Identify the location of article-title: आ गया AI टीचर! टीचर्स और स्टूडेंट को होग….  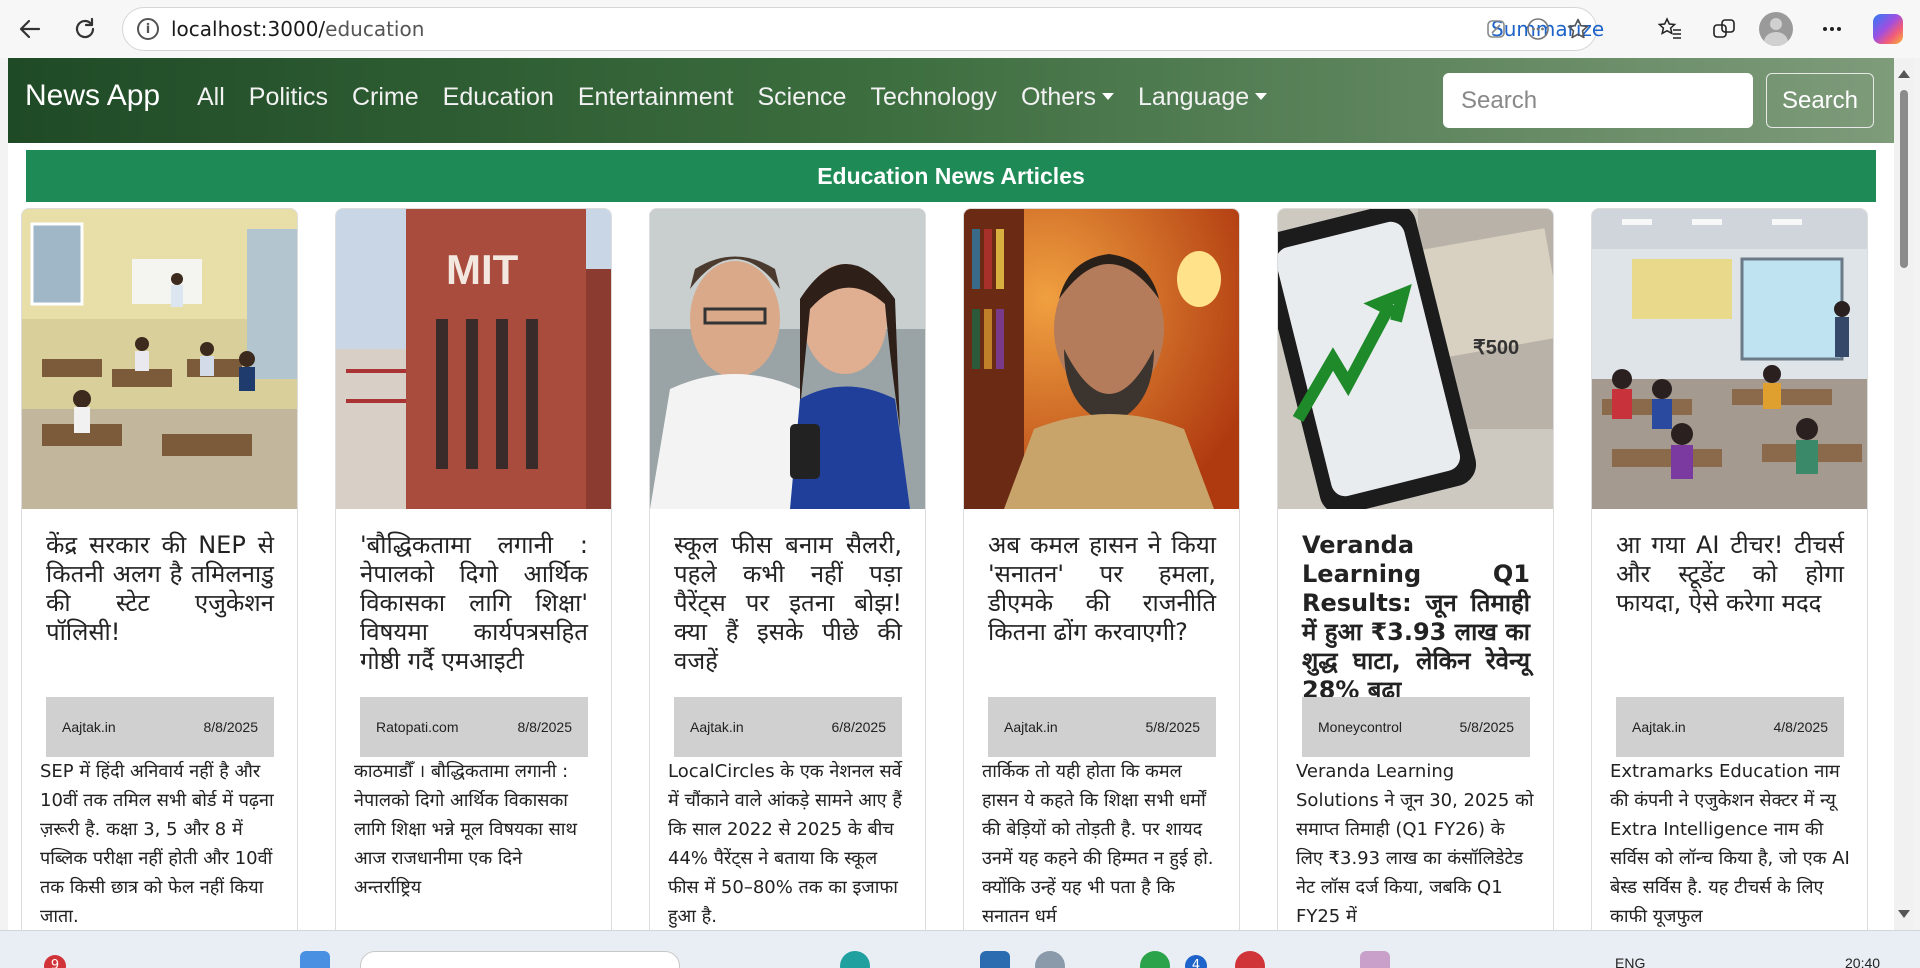
(1730, 574).